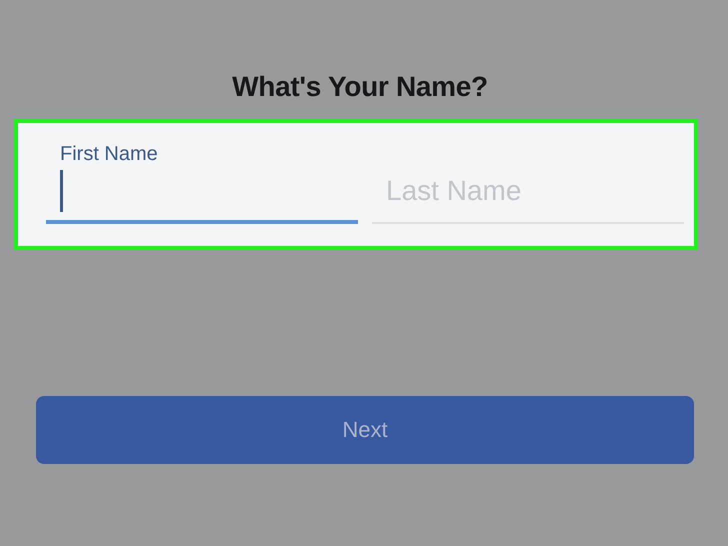  Describe the element at coordinates (61, 191) in the screenshot. I see `text-cursor` at that location.